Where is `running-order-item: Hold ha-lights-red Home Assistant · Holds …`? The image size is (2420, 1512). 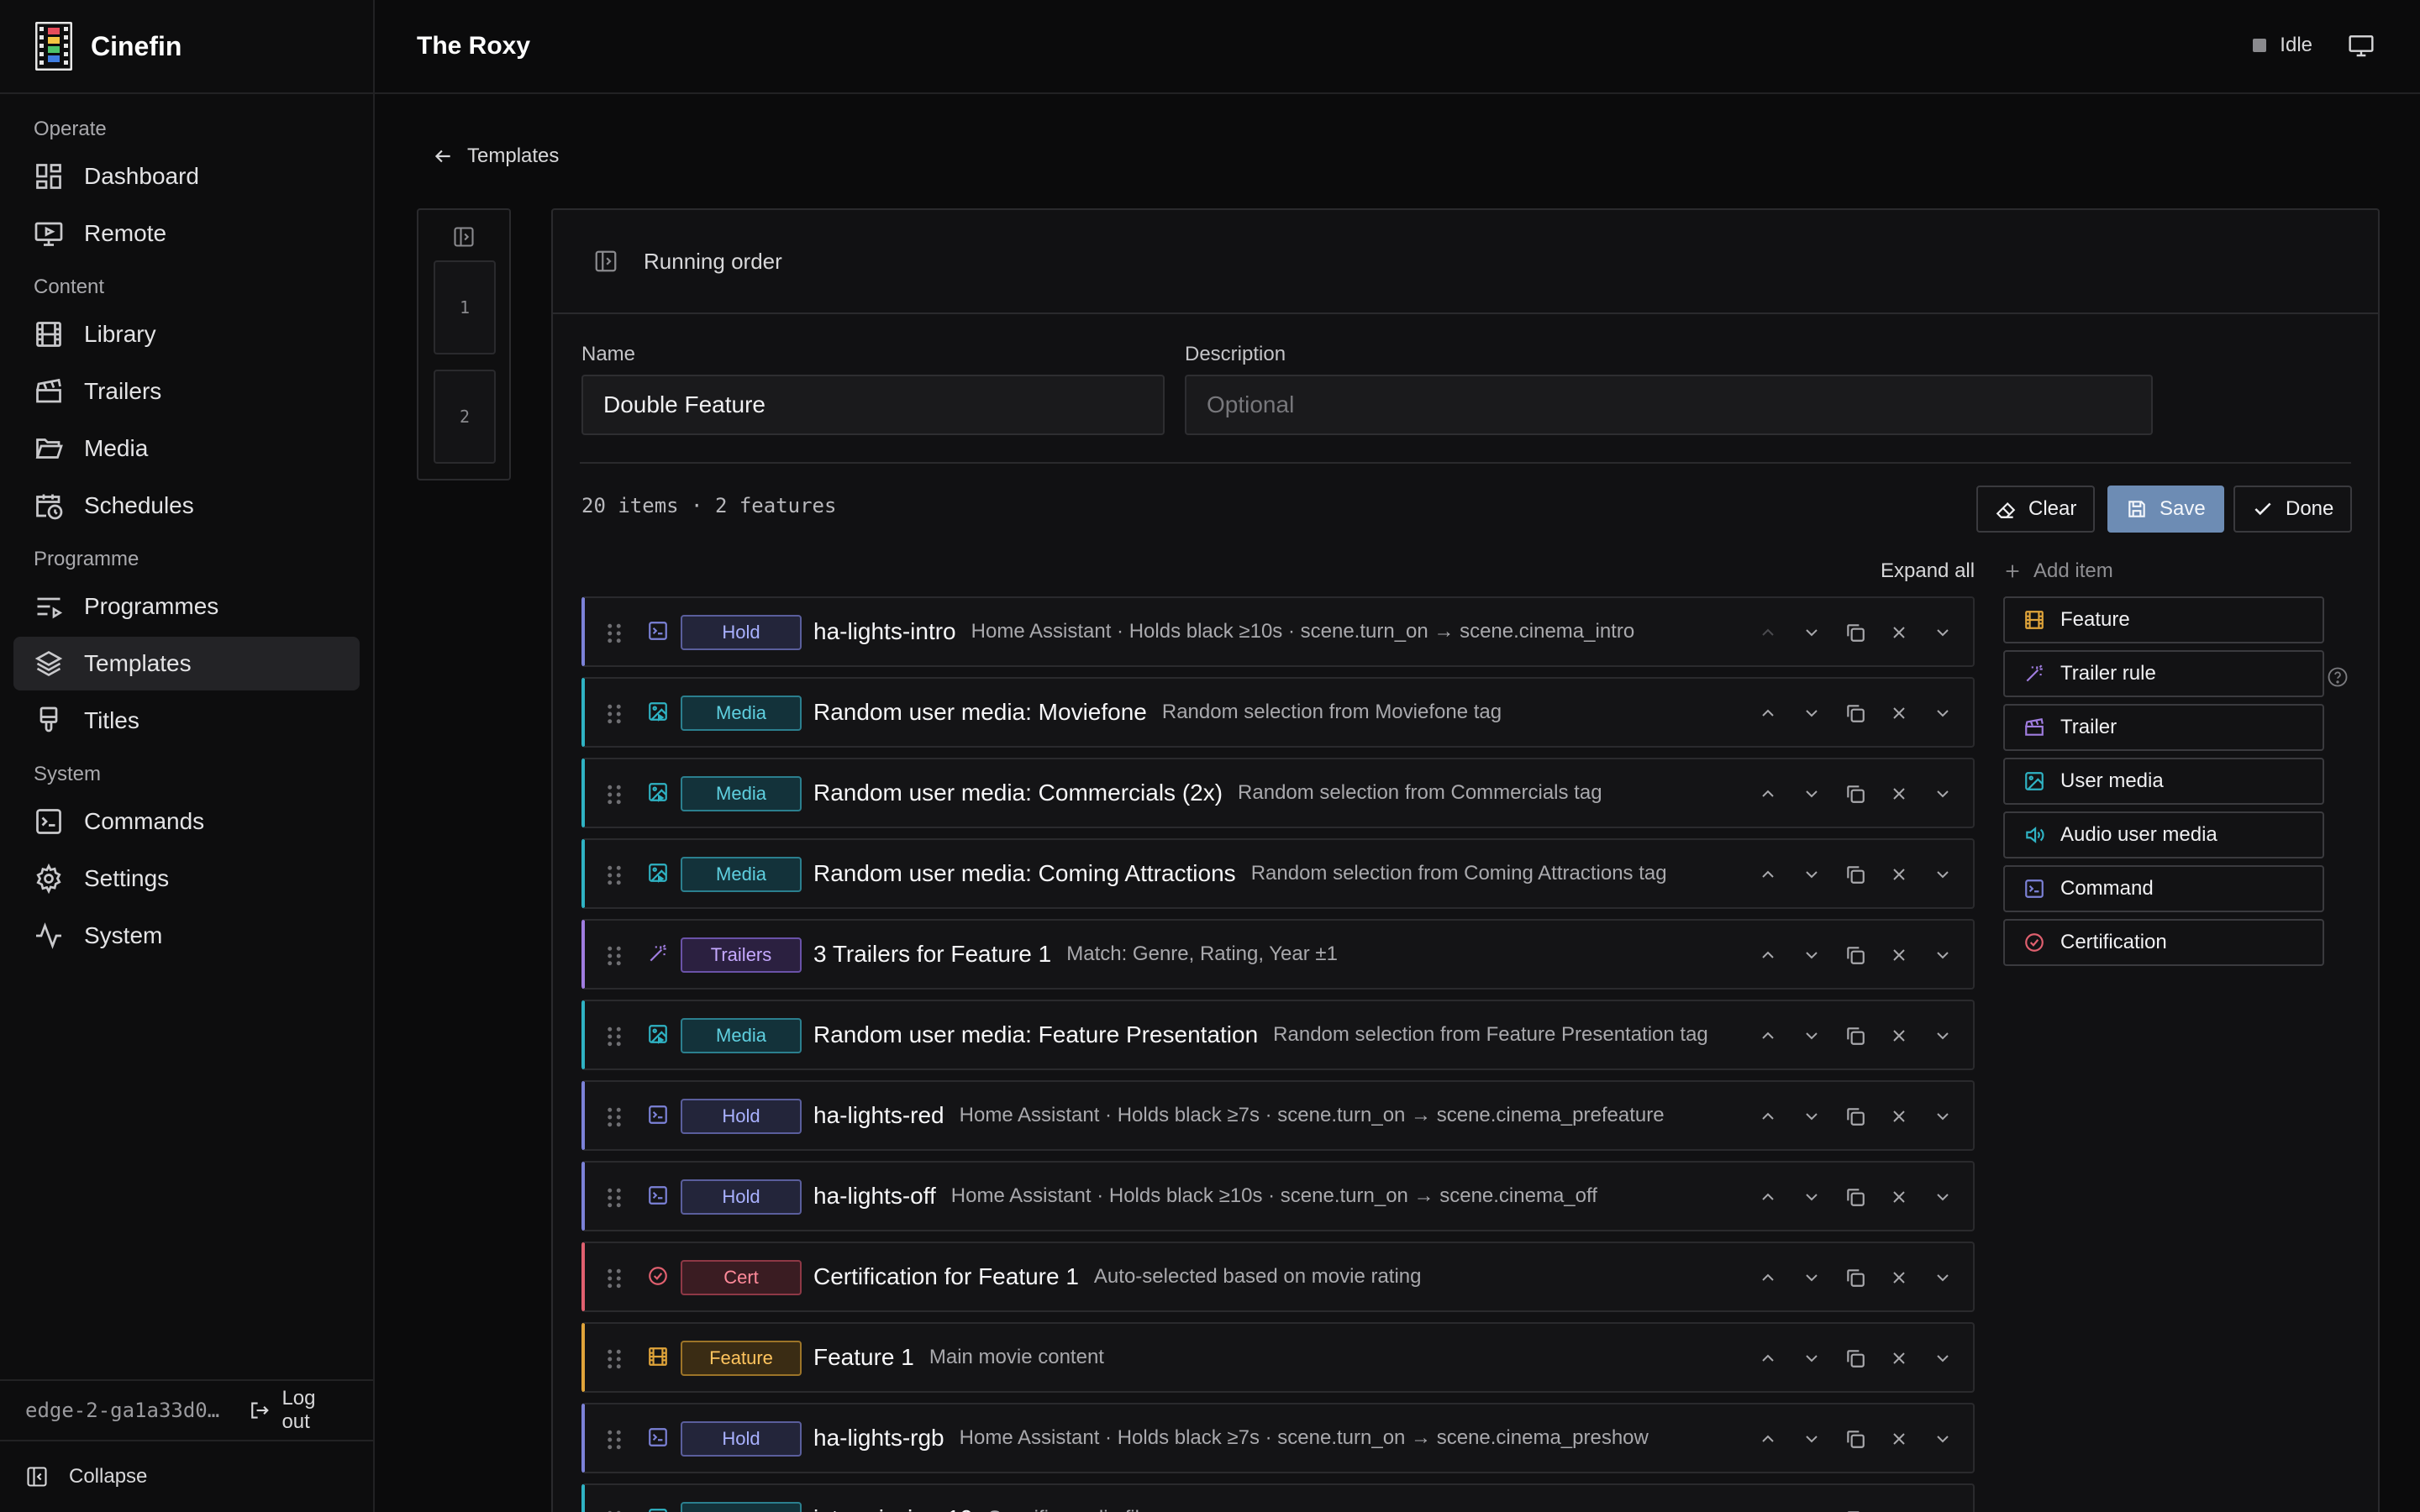
running-order-item: Hold ha-lights-red Home Assistant · Holds … is located at coordinates (1278, 1115).